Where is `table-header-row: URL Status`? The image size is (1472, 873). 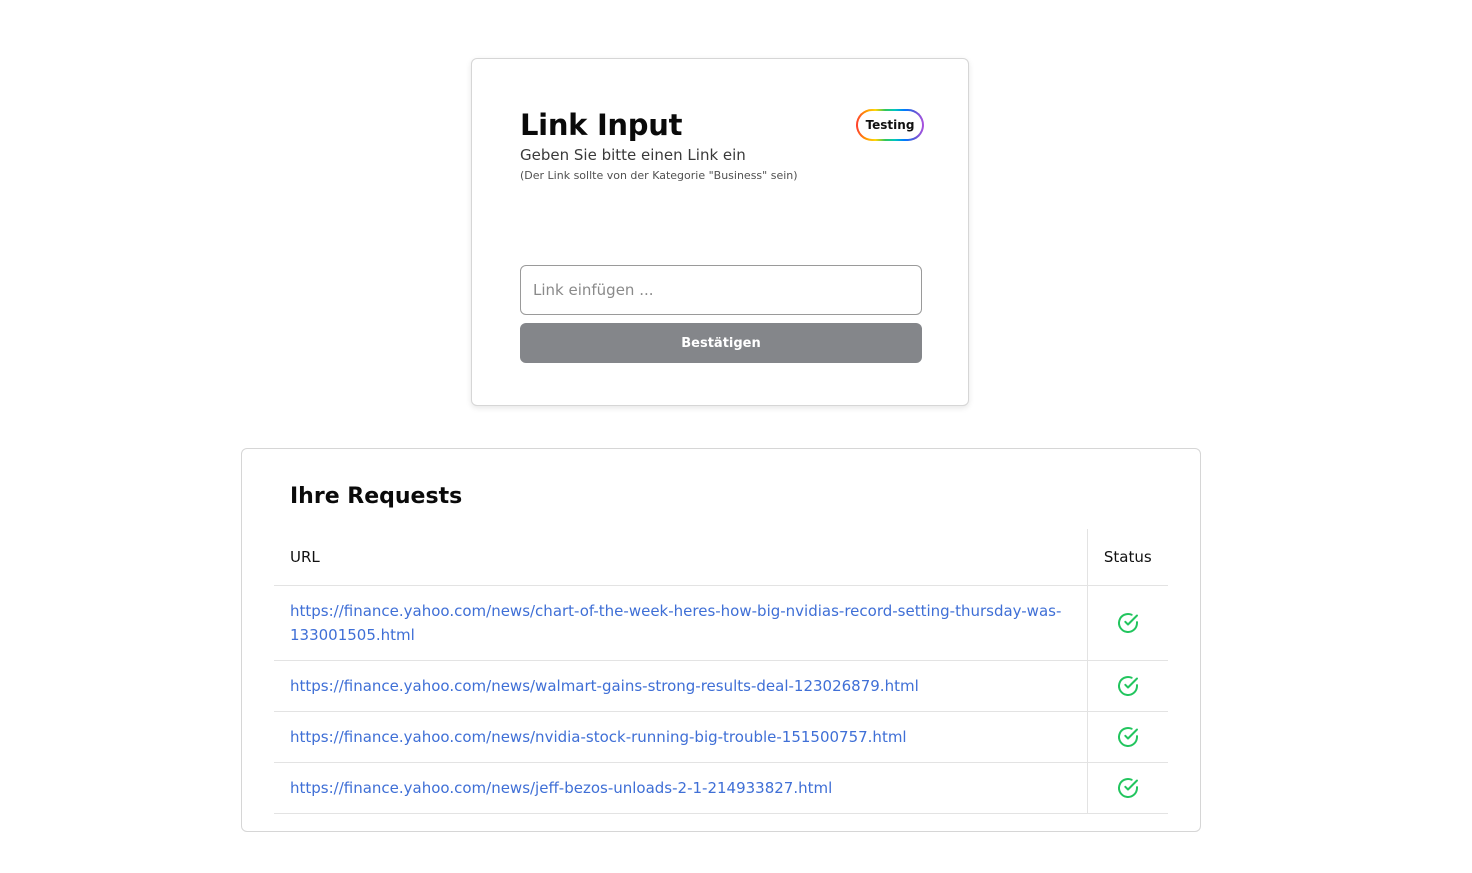
table-header-row: URL Status is located at coordinates (721, 557).